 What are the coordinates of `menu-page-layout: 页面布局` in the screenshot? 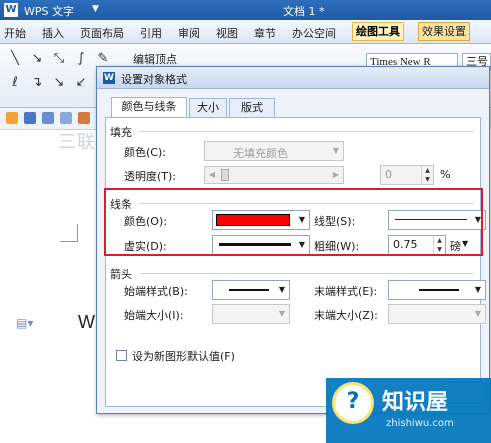 It's located at (102, 33).